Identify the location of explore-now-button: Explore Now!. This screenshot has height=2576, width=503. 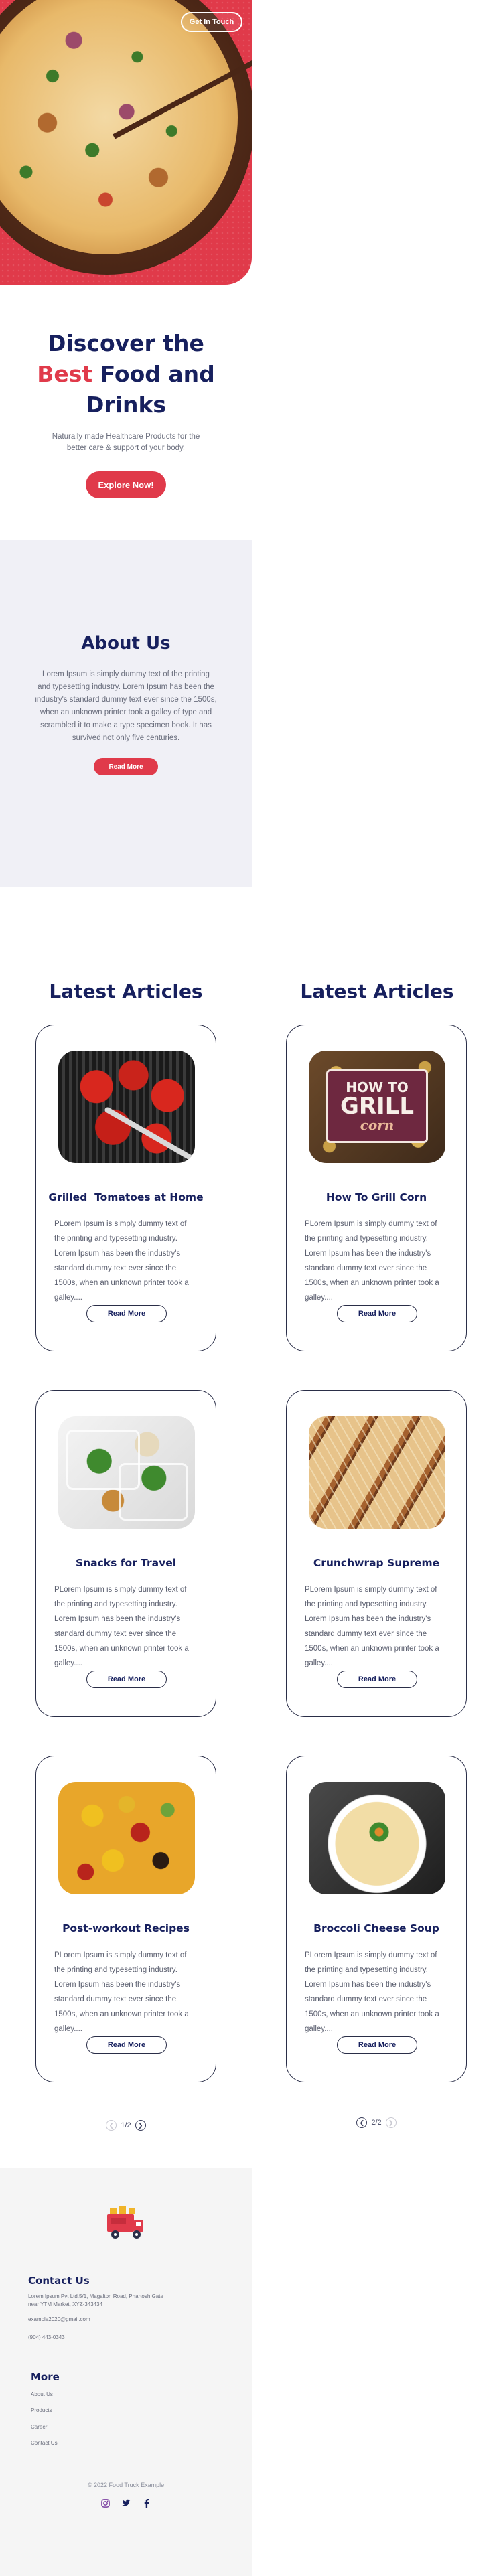
(126, 484).